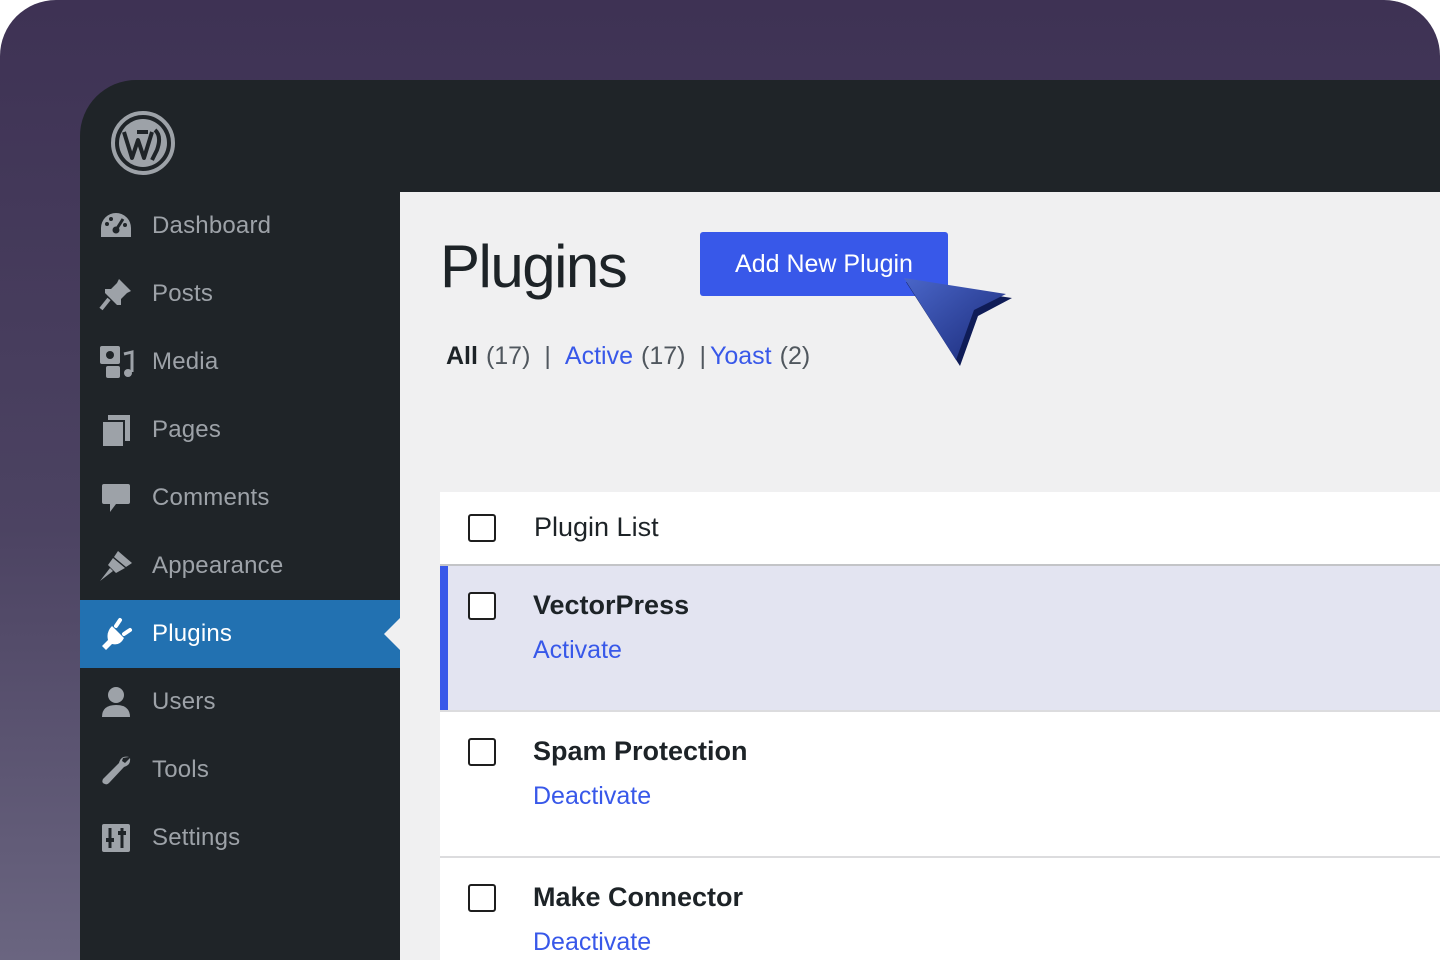 The width and height of the screenshot is (1440, 960). Describe the element at coordinates (577, 650) in the screenshot. I see `activate-link: Activate` at that location.